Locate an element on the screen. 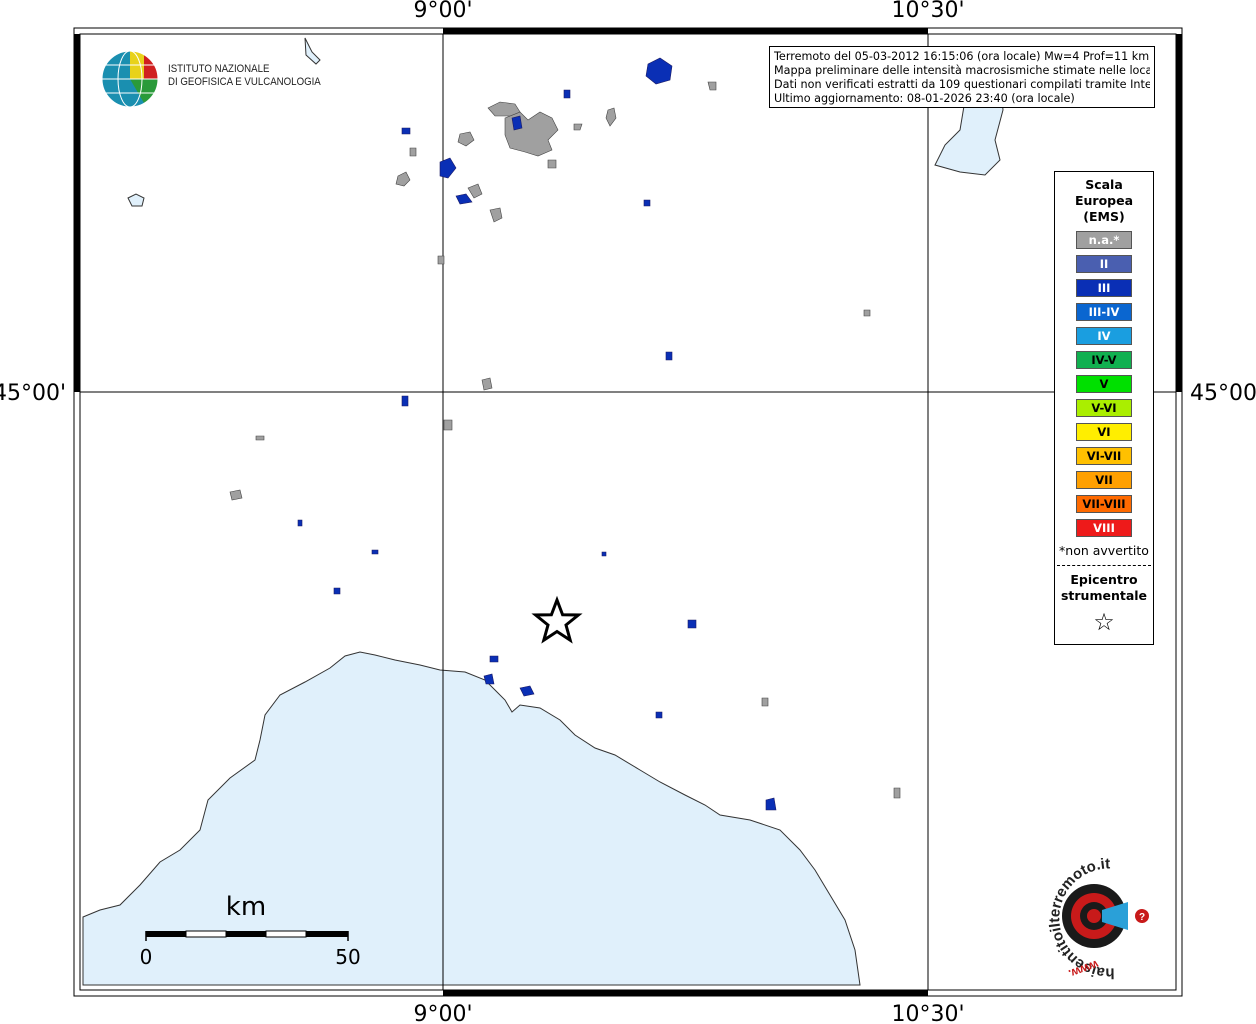  legend-swatch-viii: VIII is located at coordinates (1104, 528).